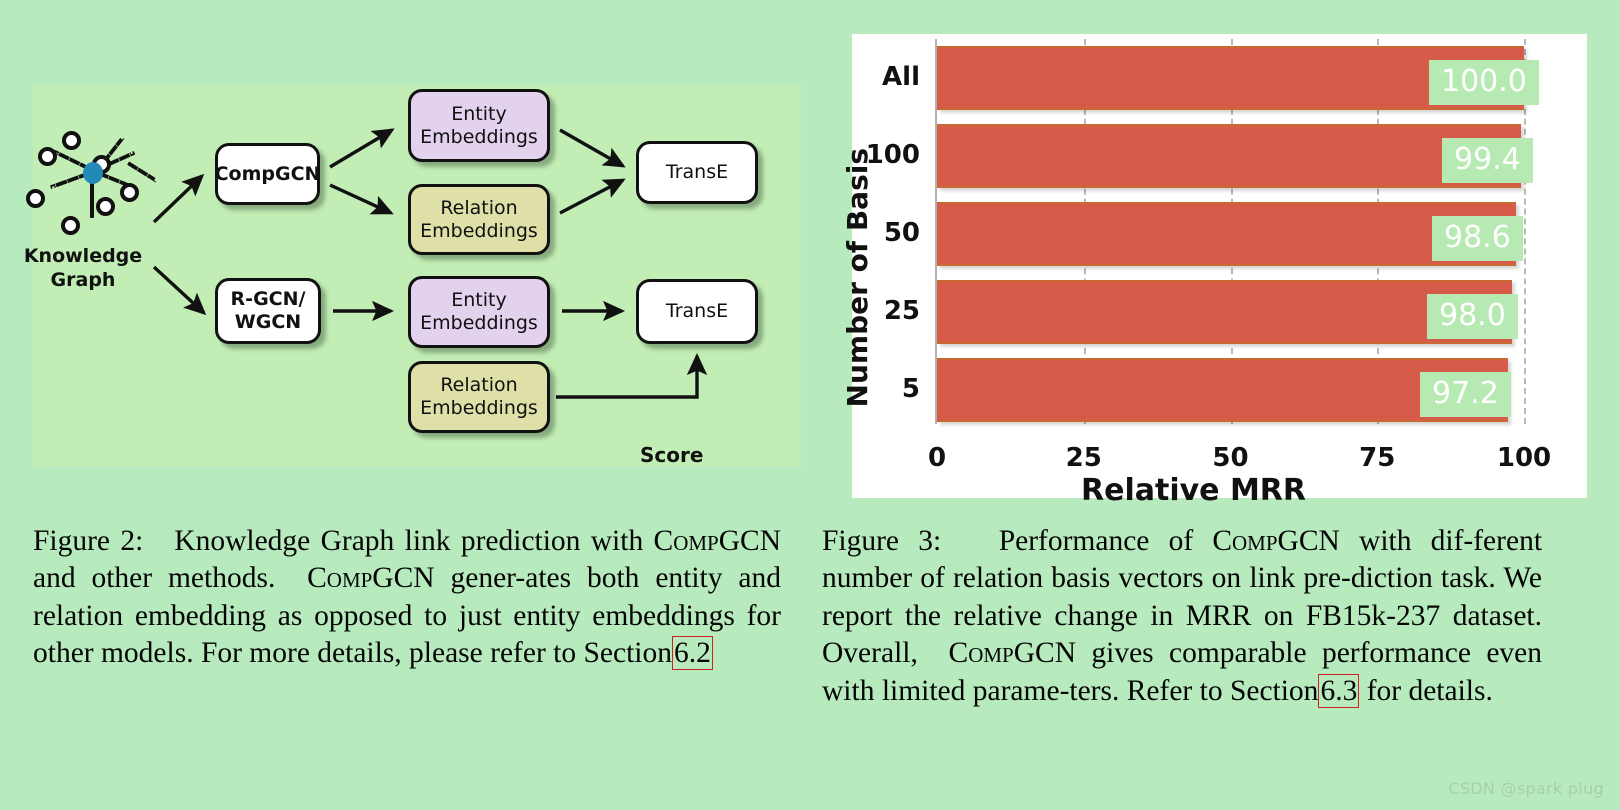 The width and height of the screenshot is (1620, 810). What do you see at coordinates (479, 300) in the screenshot?
I see `entity-bottom-line1: Entity` at bounding box center [479, 300].